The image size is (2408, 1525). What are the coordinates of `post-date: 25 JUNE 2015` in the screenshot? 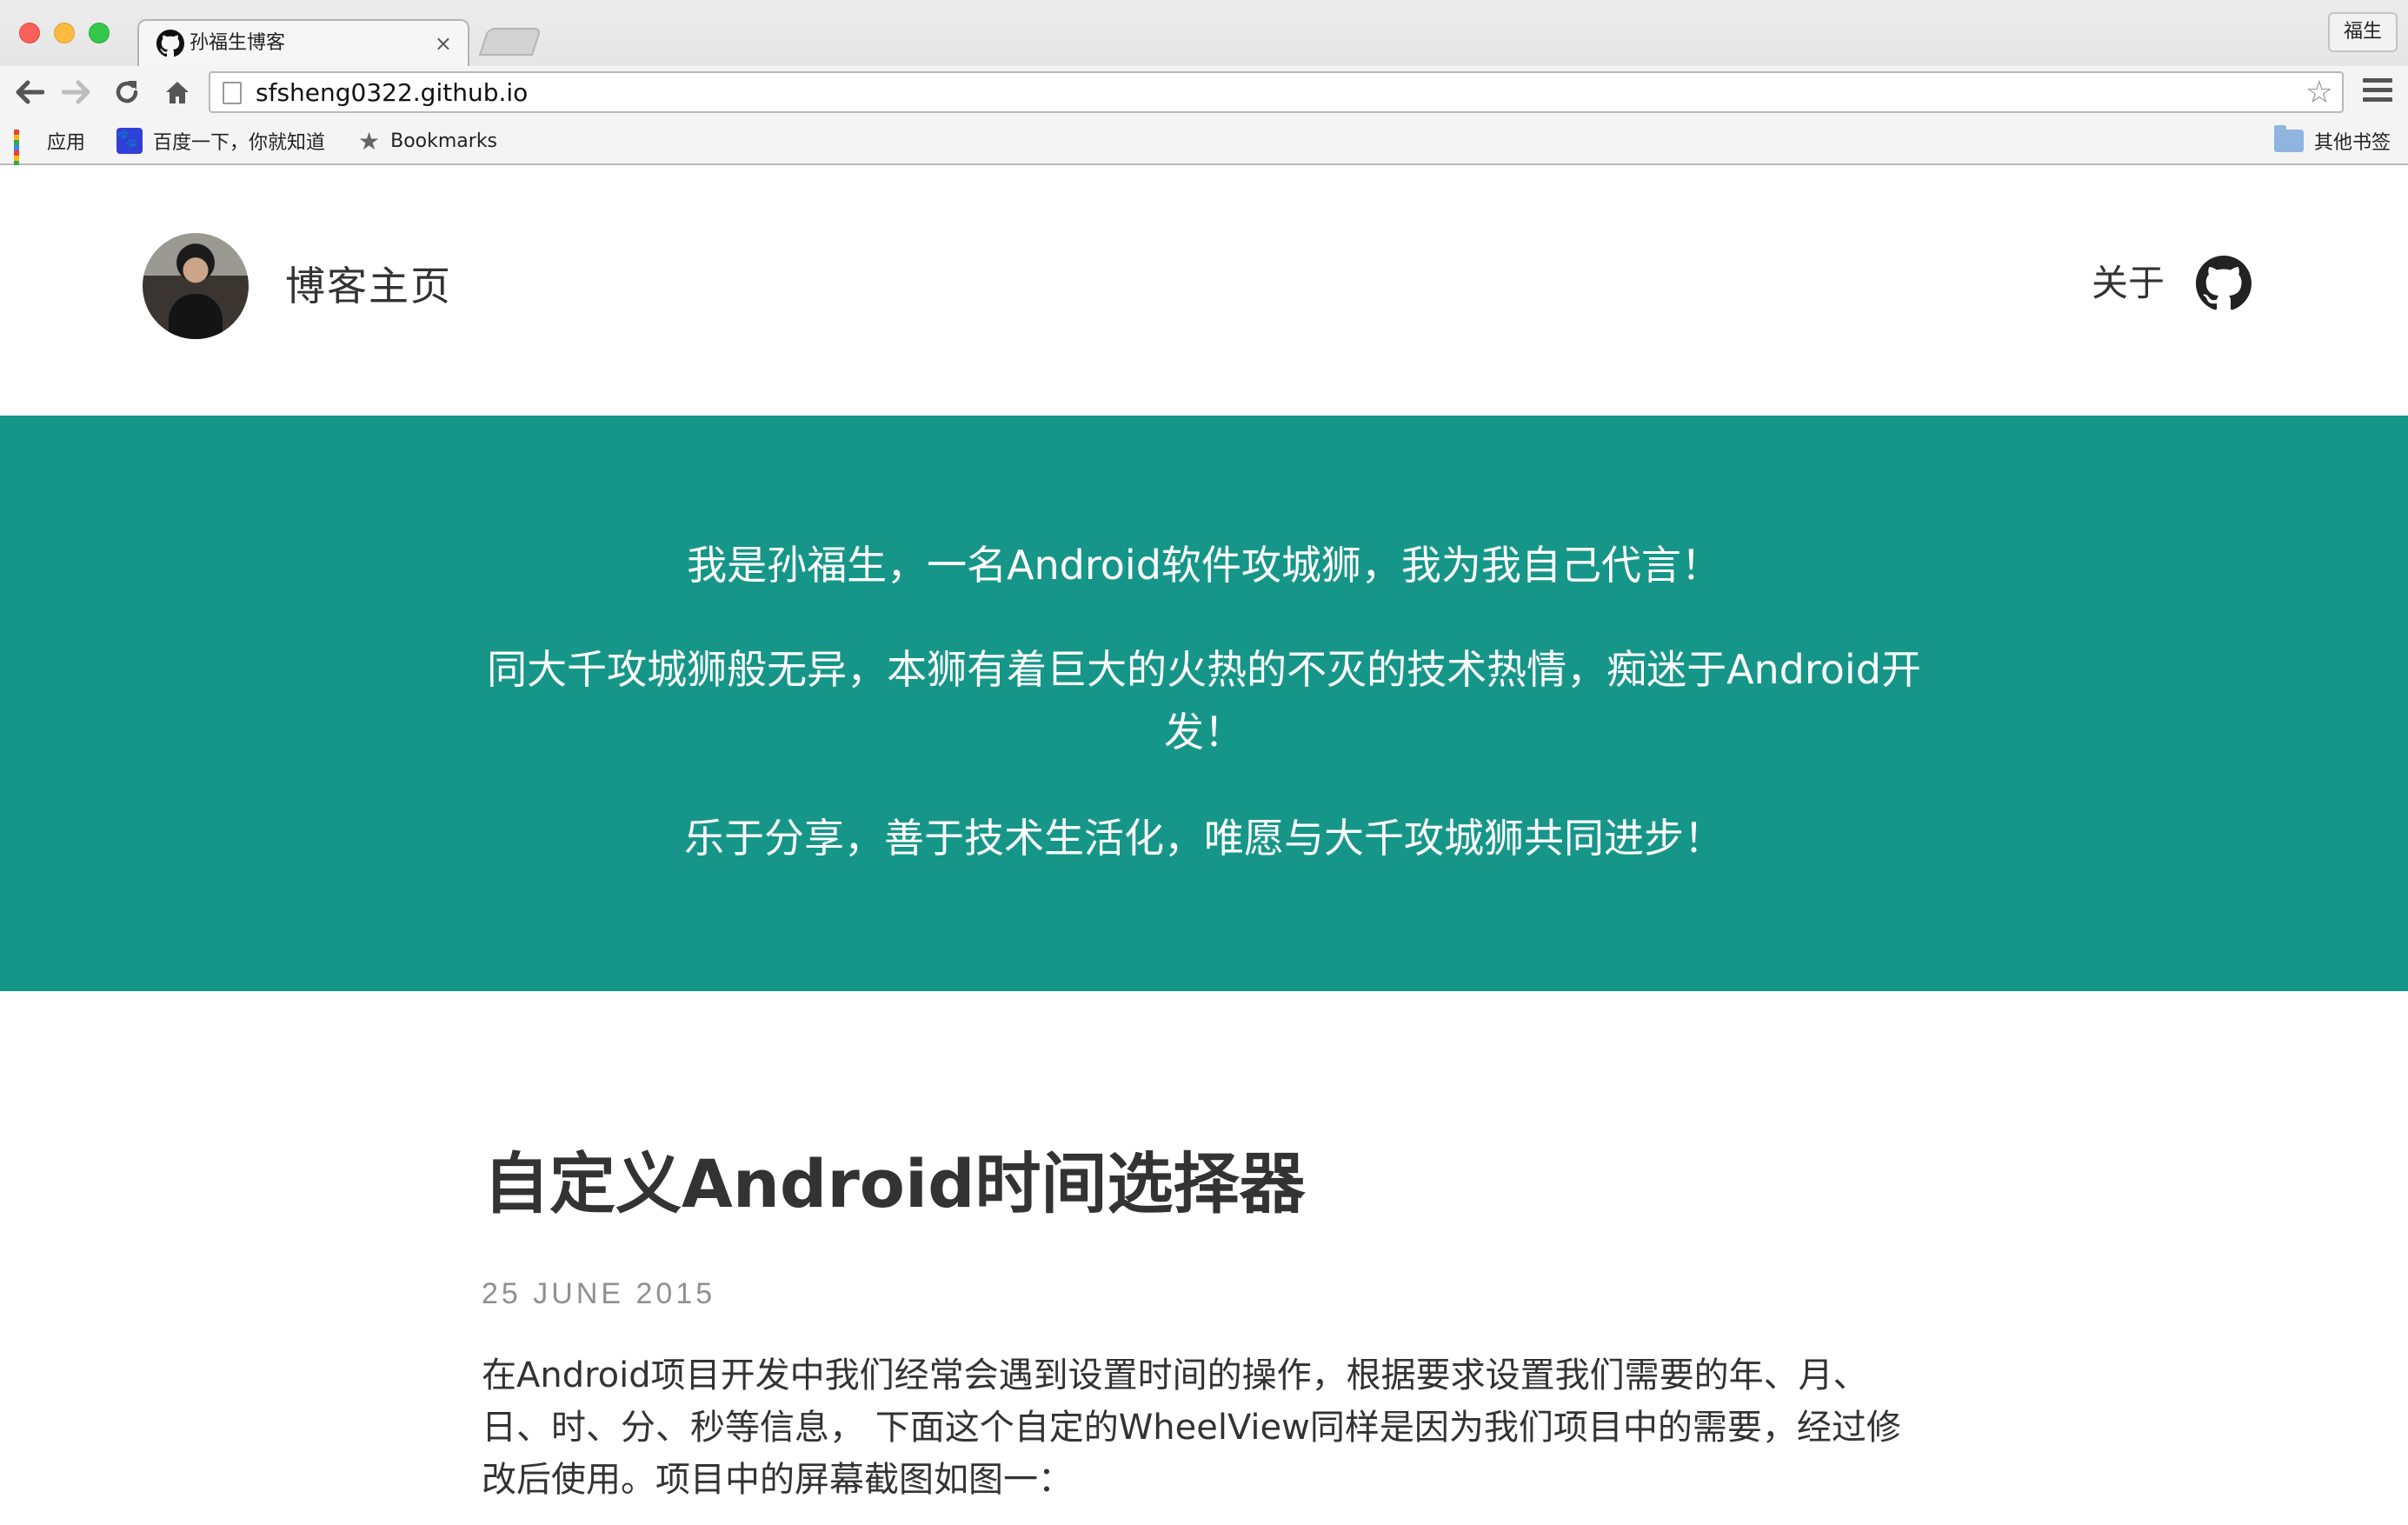 It's located at (599, 1293).